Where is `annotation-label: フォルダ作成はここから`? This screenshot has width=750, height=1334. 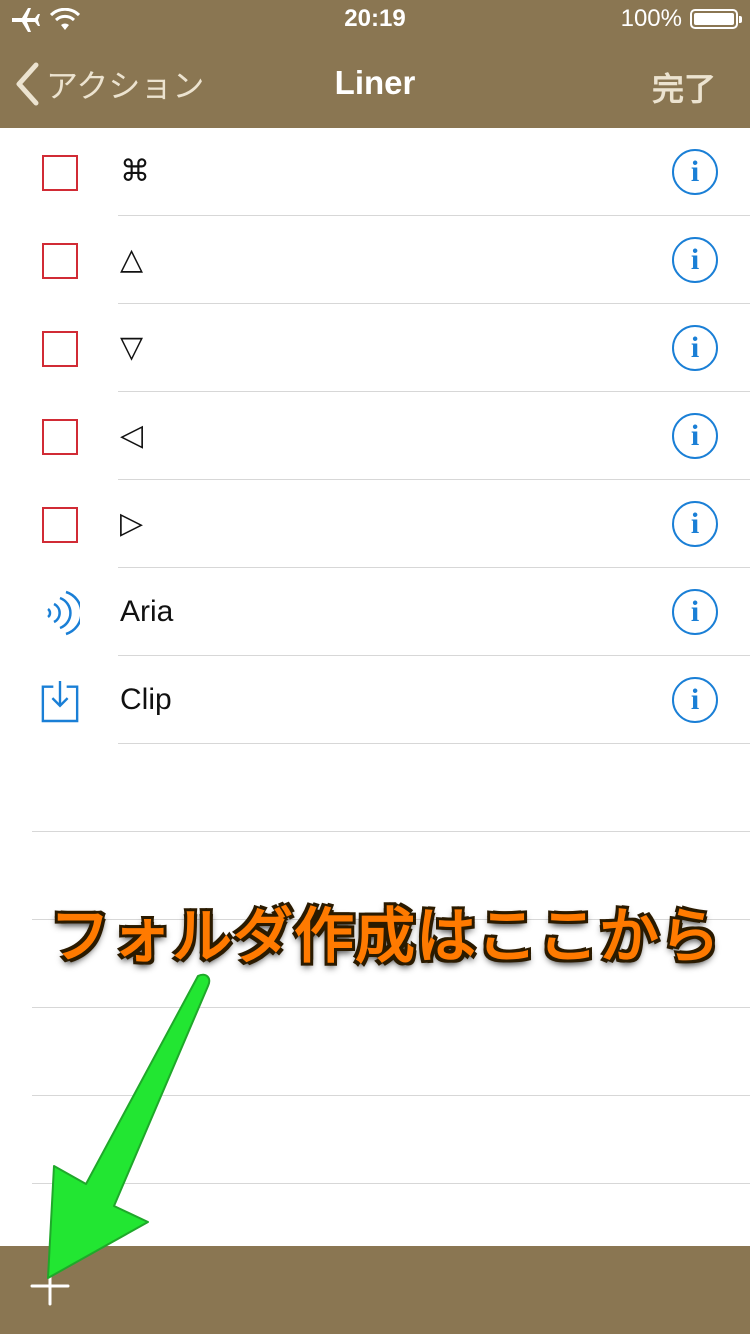 annotation-label: フォルダ作成はここから is located at coordinates (385, 936).